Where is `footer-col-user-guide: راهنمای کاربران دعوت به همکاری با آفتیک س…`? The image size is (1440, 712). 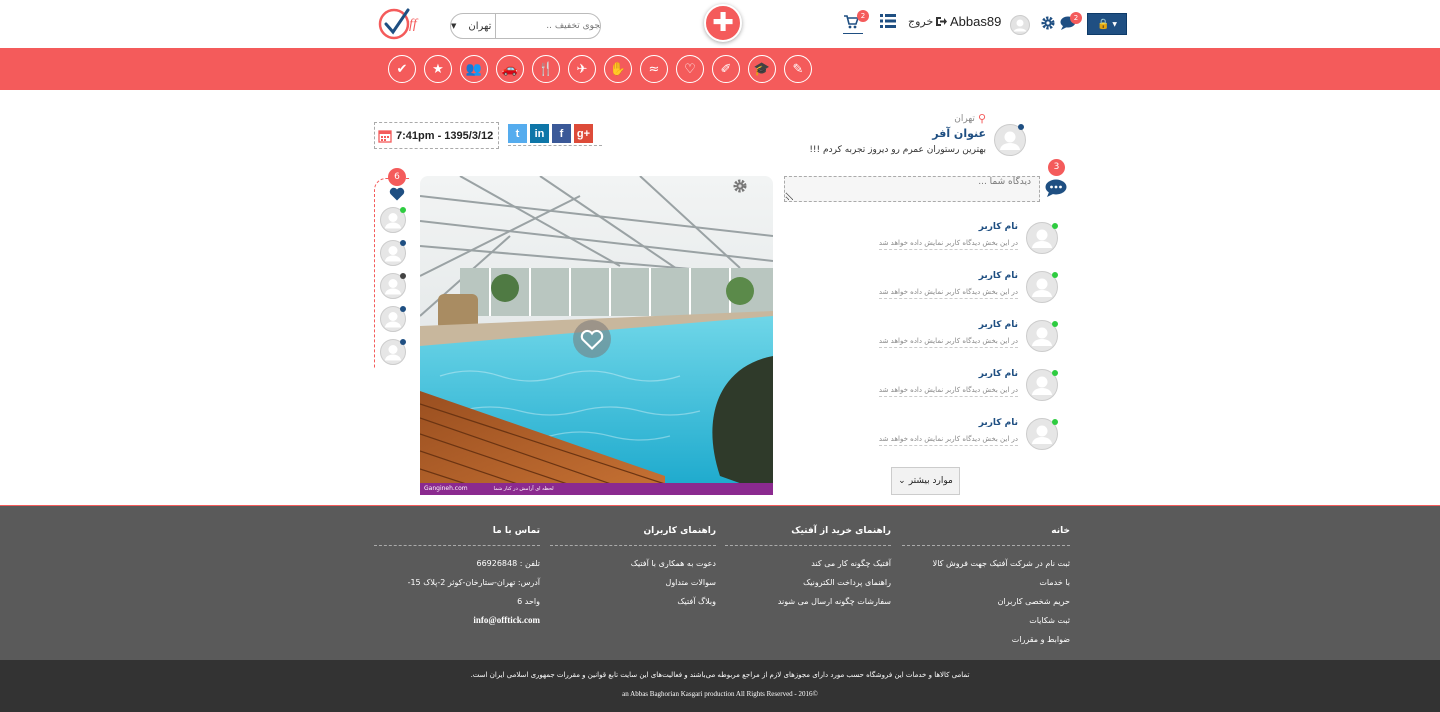
footer-col-user-guide: راهنمای کاربران دعوت به همکاری با آفتیک س… is located at coordinates (633, 591).